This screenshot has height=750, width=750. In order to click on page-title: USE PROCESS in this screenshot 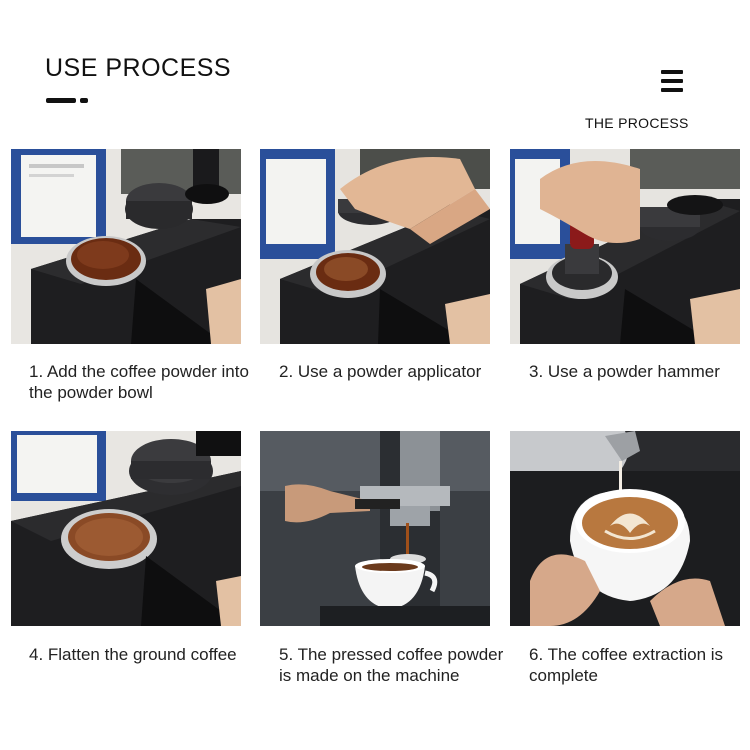, I will do `click(138, 68)`.